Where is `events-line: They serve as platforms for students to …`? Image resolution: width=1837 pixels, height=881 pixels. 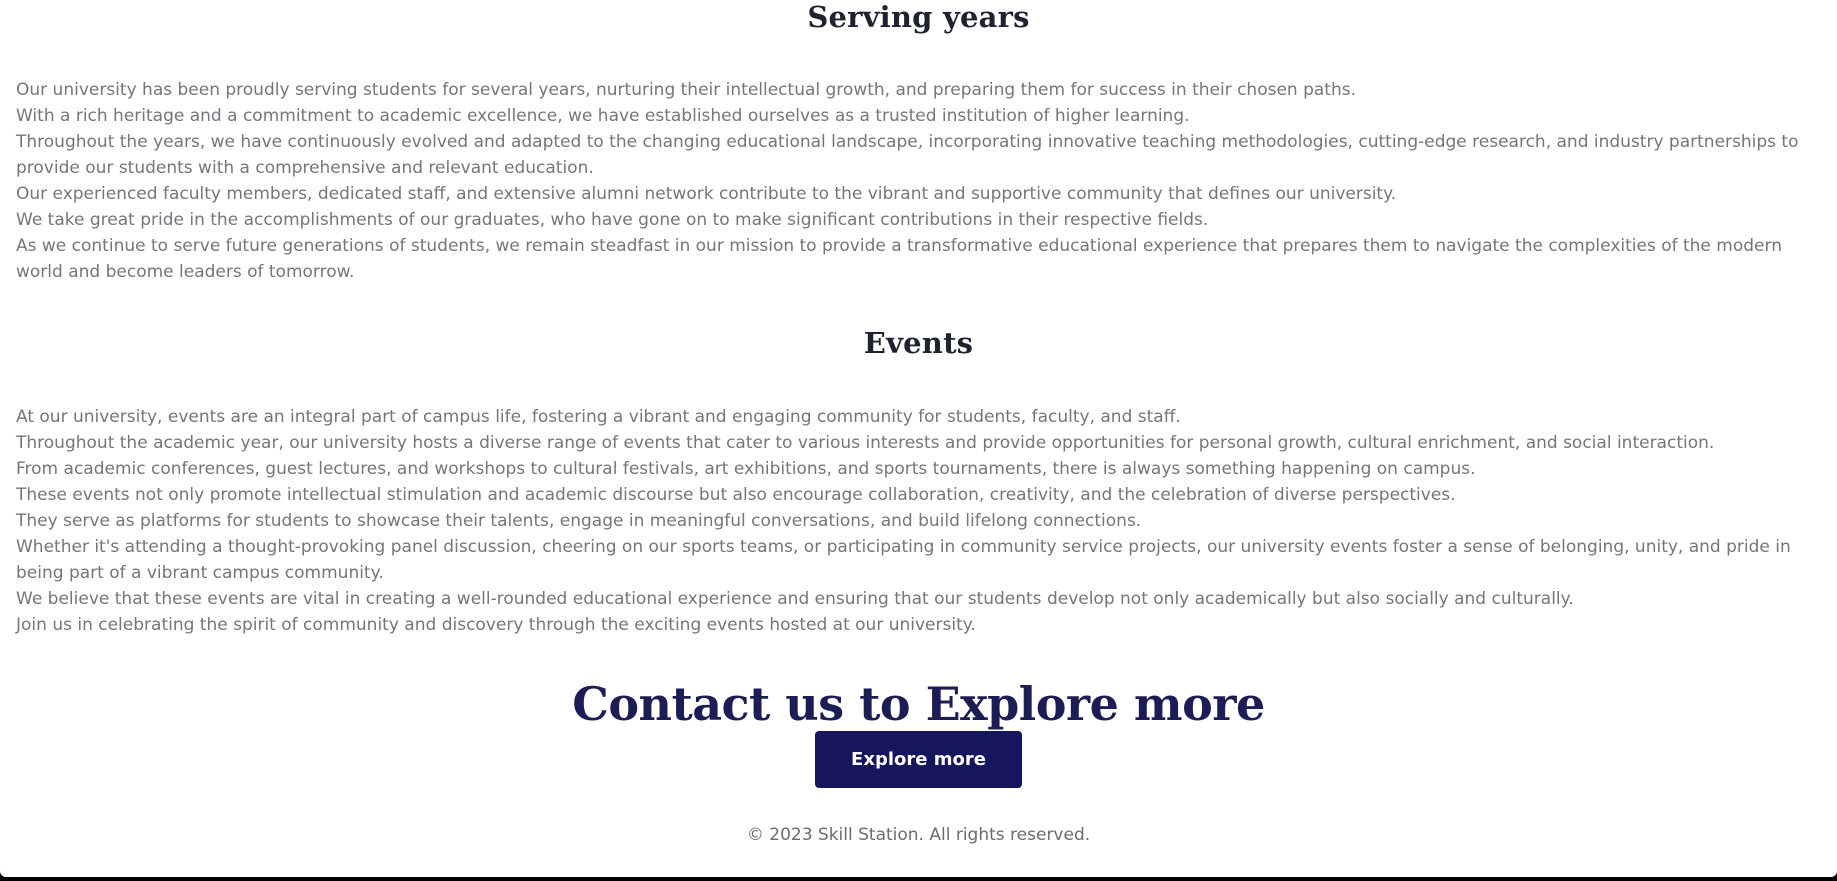 events-line: They serve as platforms for students to … is located at coordinates (579, 521).